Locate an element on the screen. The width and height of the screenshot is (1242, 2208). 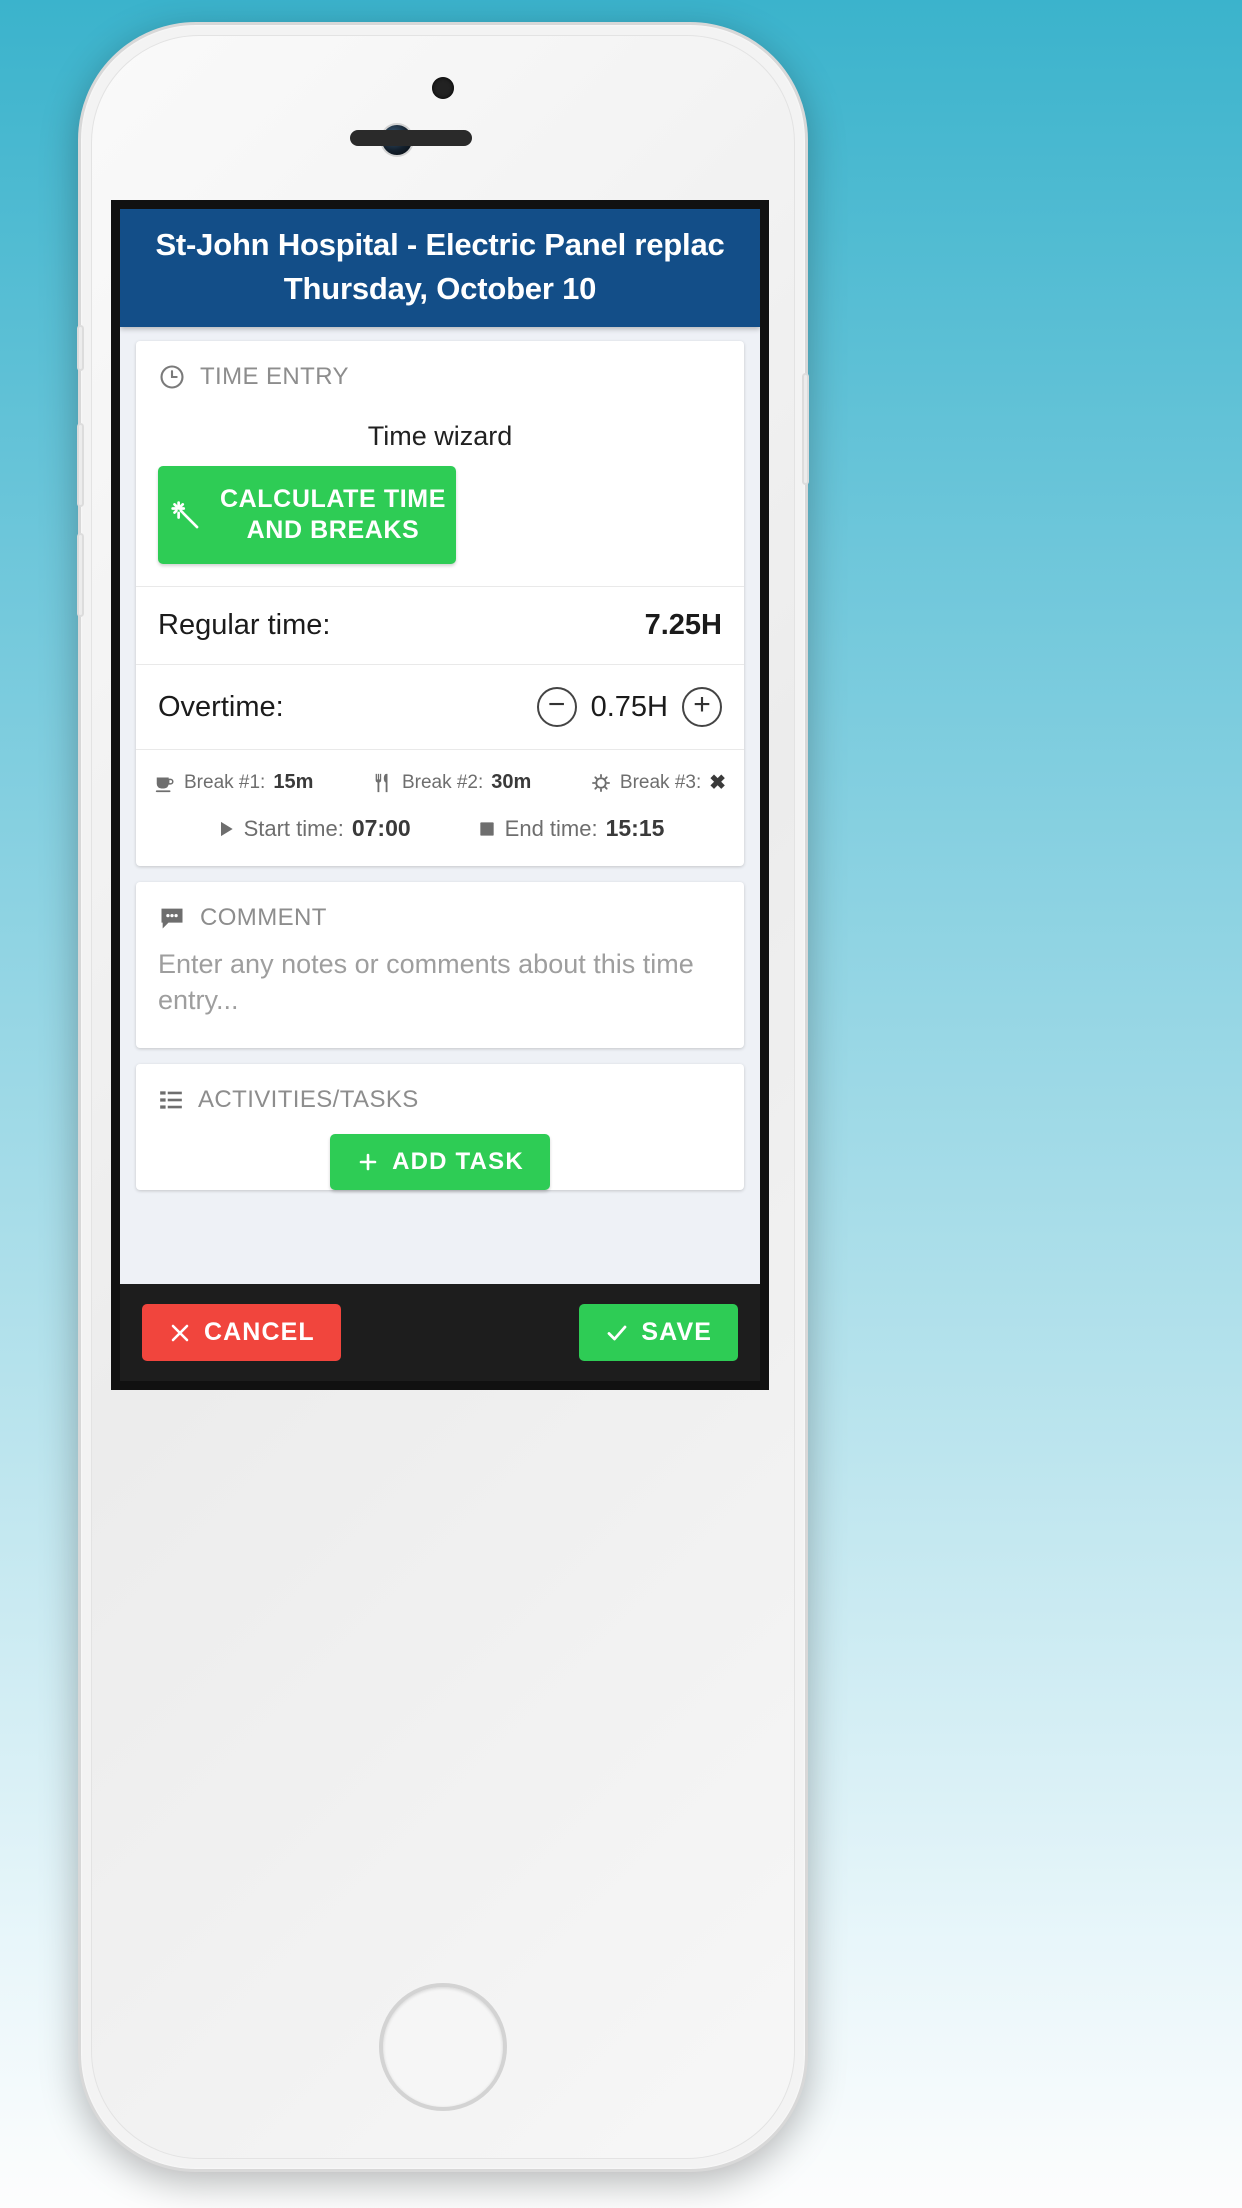
coffee-cup-icon is located at coordinates (165, 783).